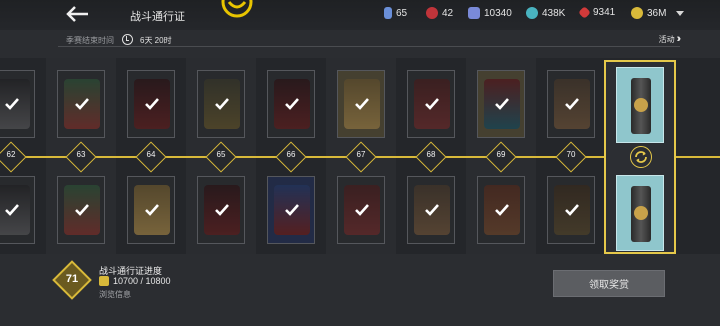 The width and height of the screenshot is (720, 326). What do you see at coordinates (127, 39) in the screenshot?
I see `clock-icon` at bounding box center [127, 39].